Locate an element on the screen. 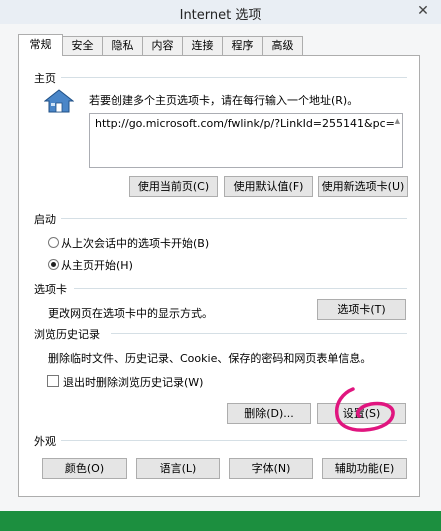  use-current-button: 使用当前页(C) is located at coordinates (173, 186).